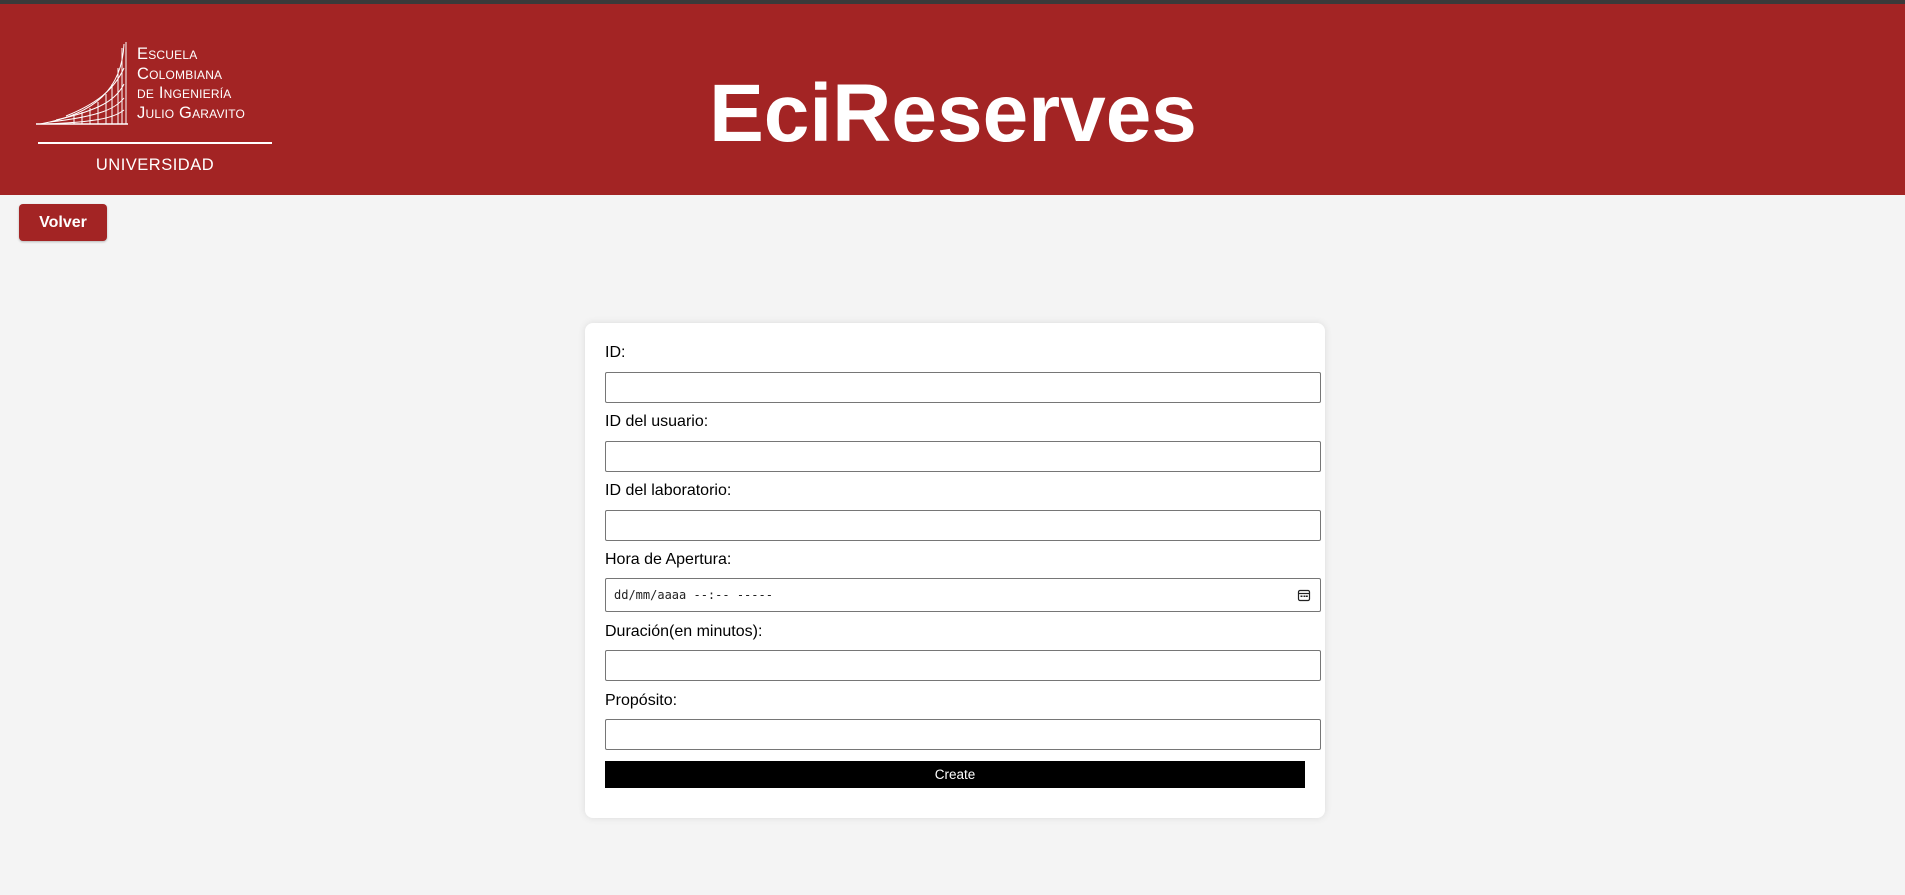 The height and width of the screenshot is (895, 1905). I want to click on id-input, so click(963, 387).